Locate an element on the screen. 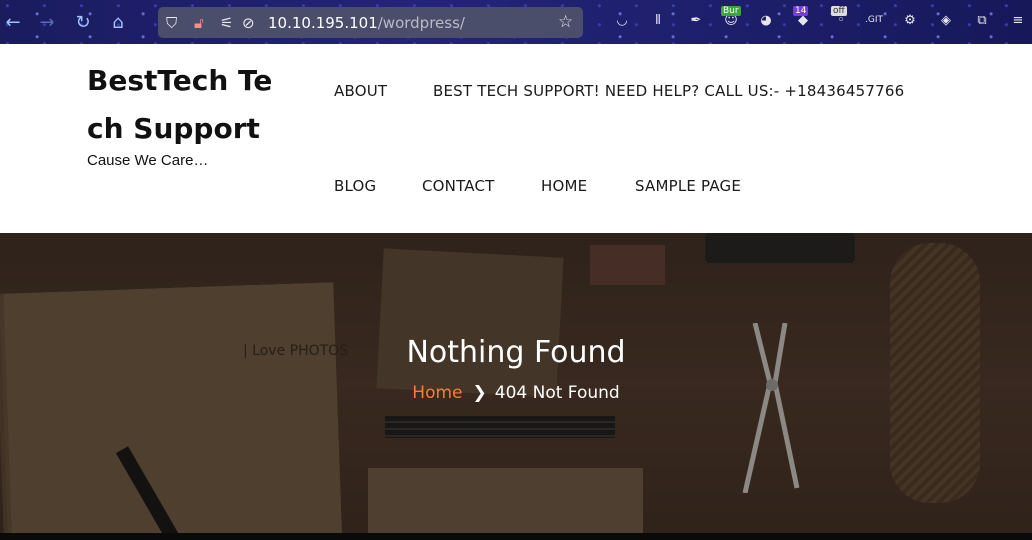 Image resolution: width=1032 pixels, height=540 pixels. feather-icon: ✒ is located at coordinates (696, 20).